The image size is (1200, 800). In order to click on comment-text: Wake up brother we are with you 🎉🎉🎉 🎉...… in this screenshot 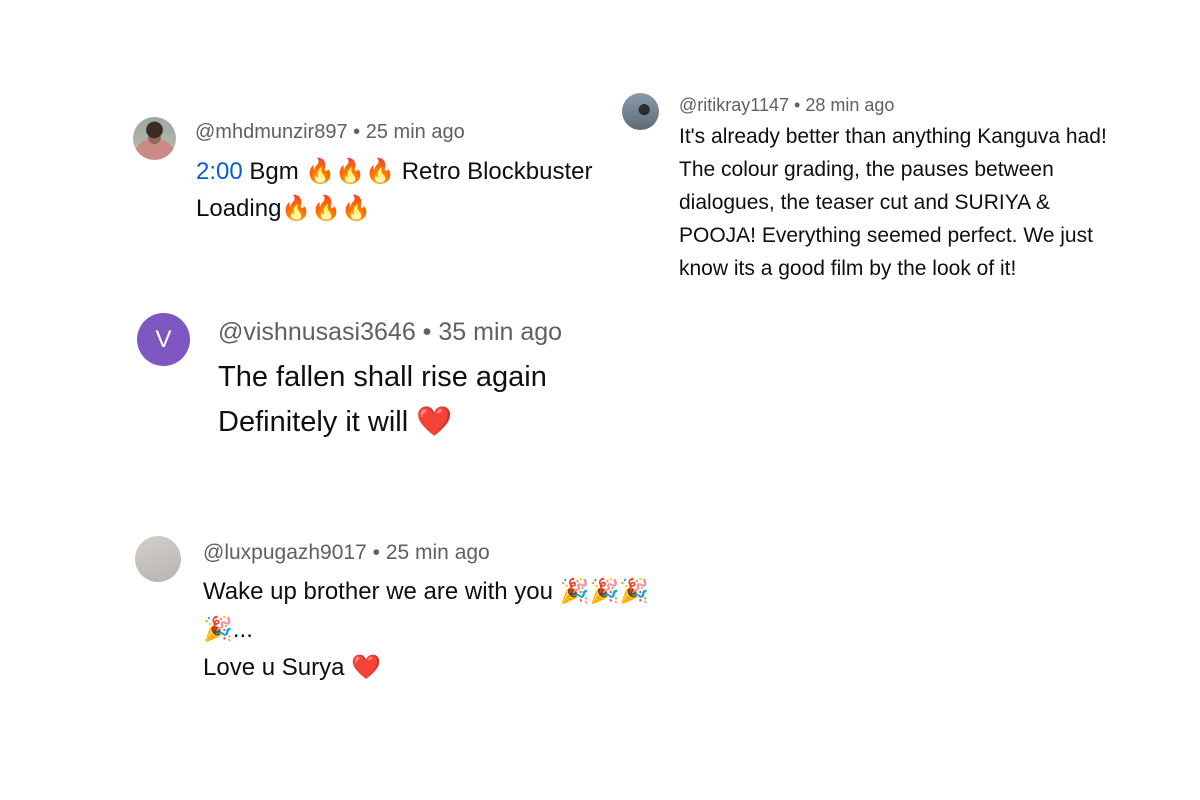, I will do `click(426, 630)`.